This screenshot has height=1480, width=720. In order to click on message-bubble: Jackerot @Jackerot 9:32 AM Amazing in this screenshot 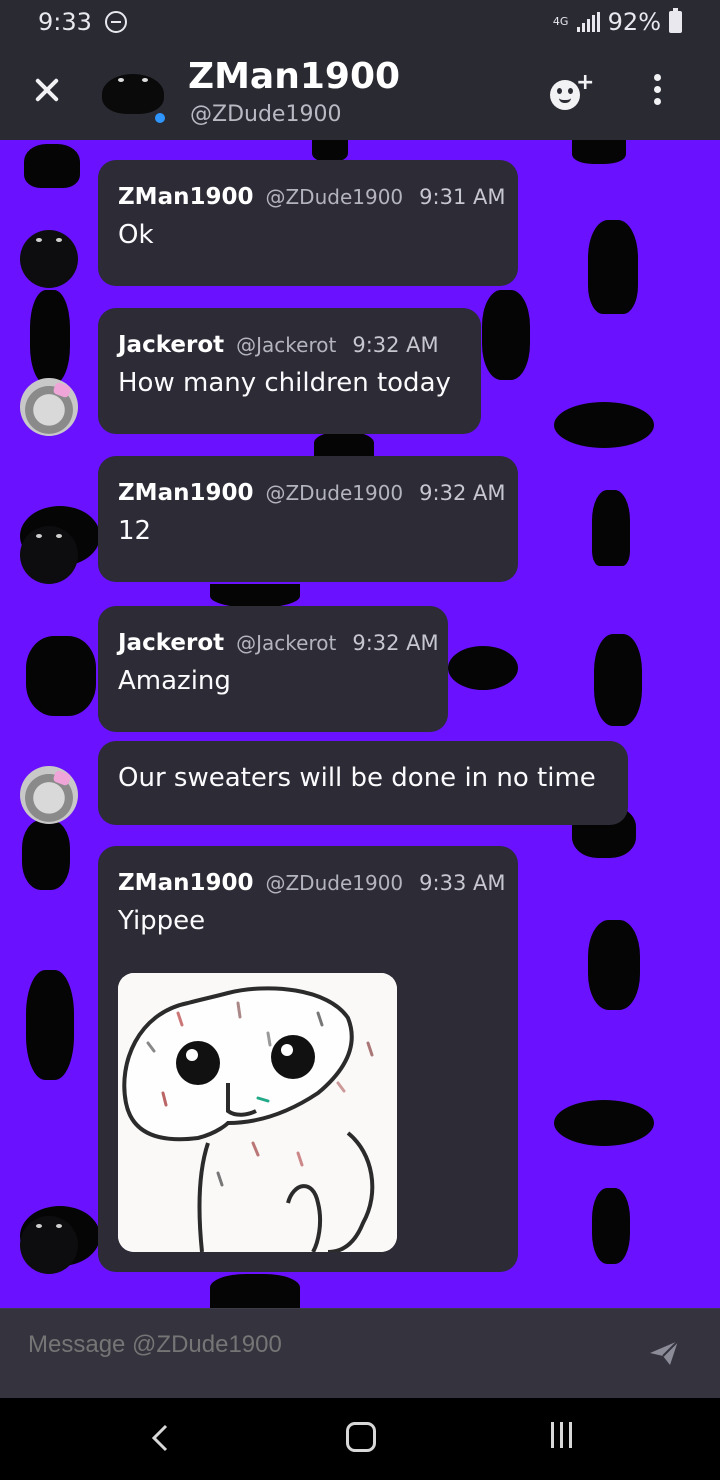, I will do `click(273, 669)`.